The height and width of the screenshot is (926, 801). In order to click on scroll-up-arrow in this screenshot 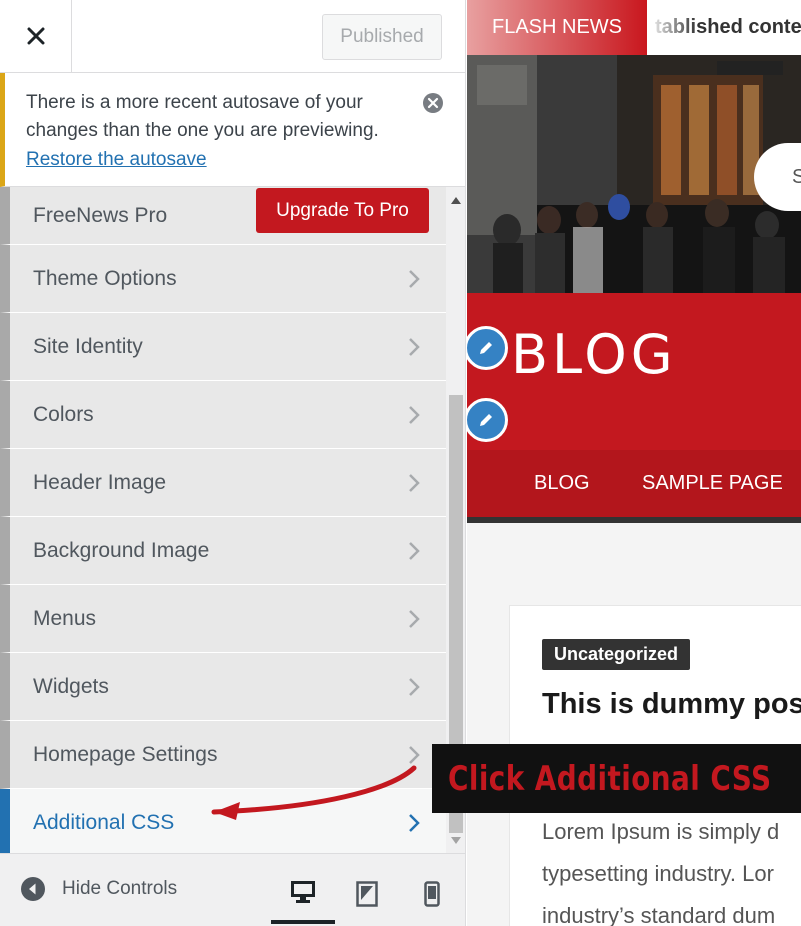, I will do `click(456, 200)`.